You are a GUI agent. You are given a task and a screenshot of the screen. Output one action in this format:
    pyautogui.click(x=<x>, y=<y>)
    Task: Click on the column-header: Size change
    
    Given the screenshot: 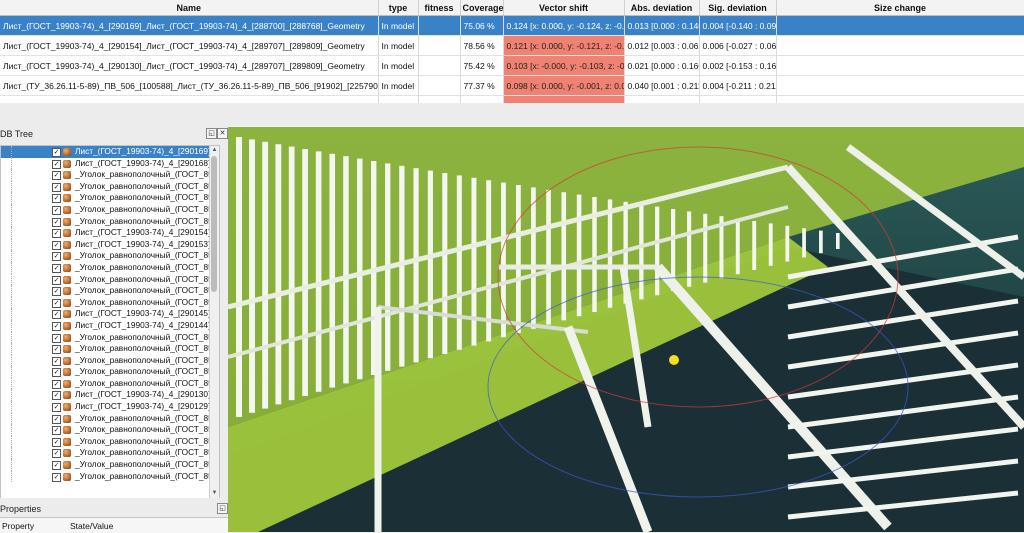 What is the action you would take?
    pyautogui.click(x=900, y=8)
    